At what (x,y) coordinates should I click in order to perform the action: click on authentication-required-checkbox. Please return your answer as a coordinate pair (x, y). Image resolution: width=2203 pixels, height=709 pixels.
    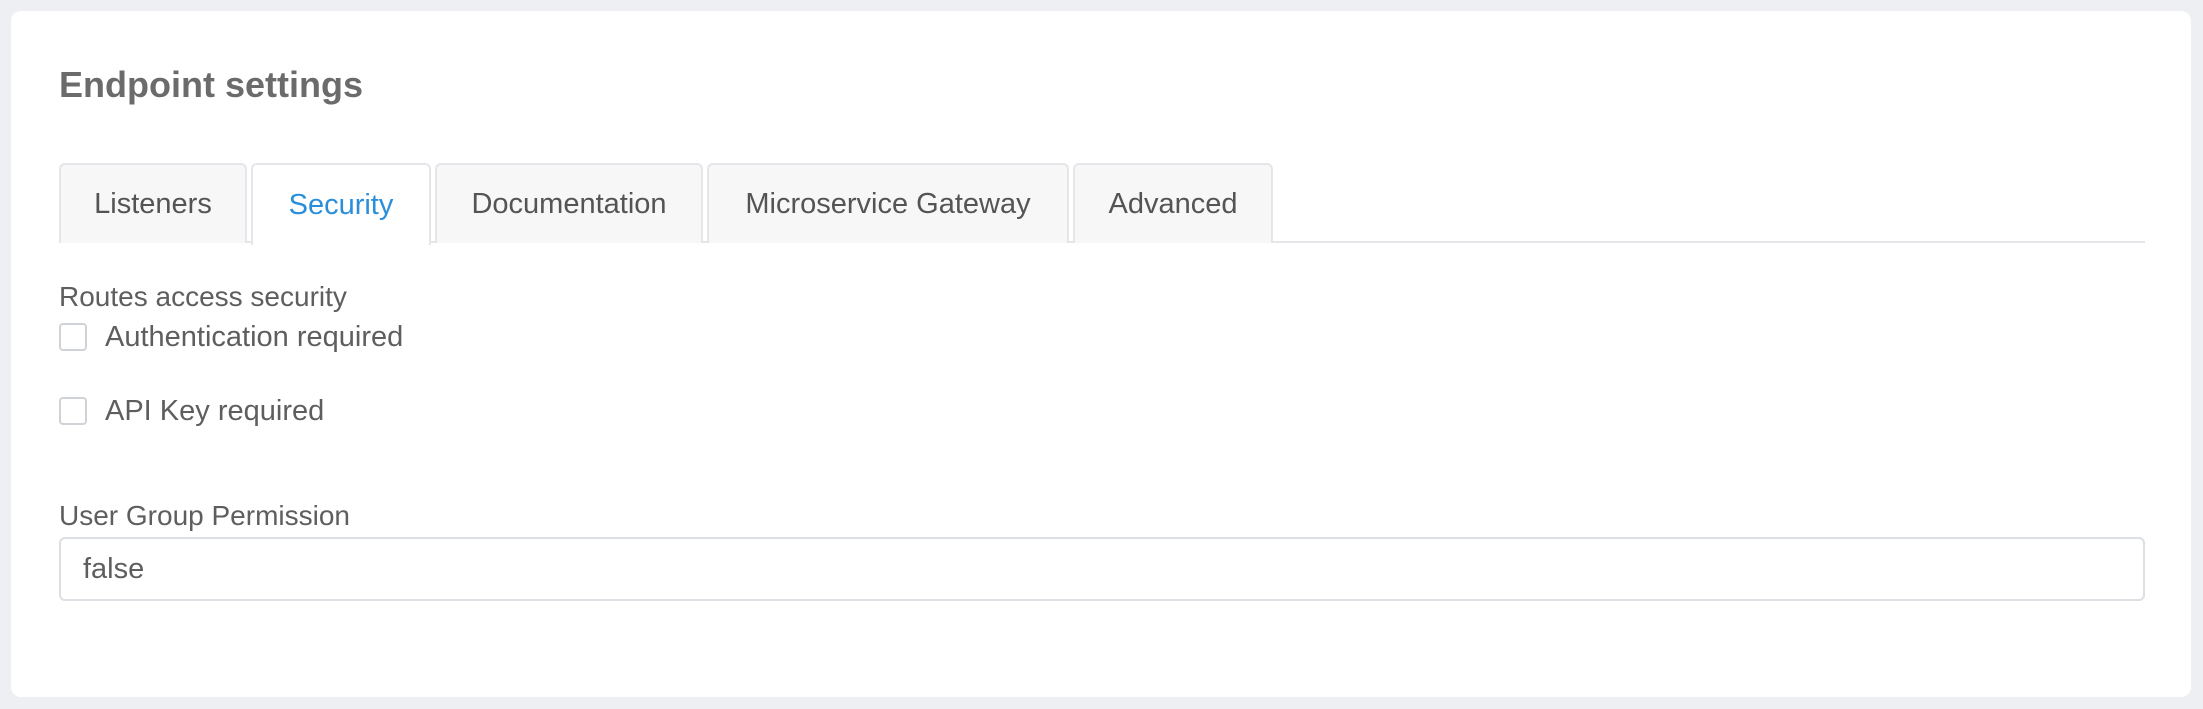
    Looking at the image, I should click on (73, 337).